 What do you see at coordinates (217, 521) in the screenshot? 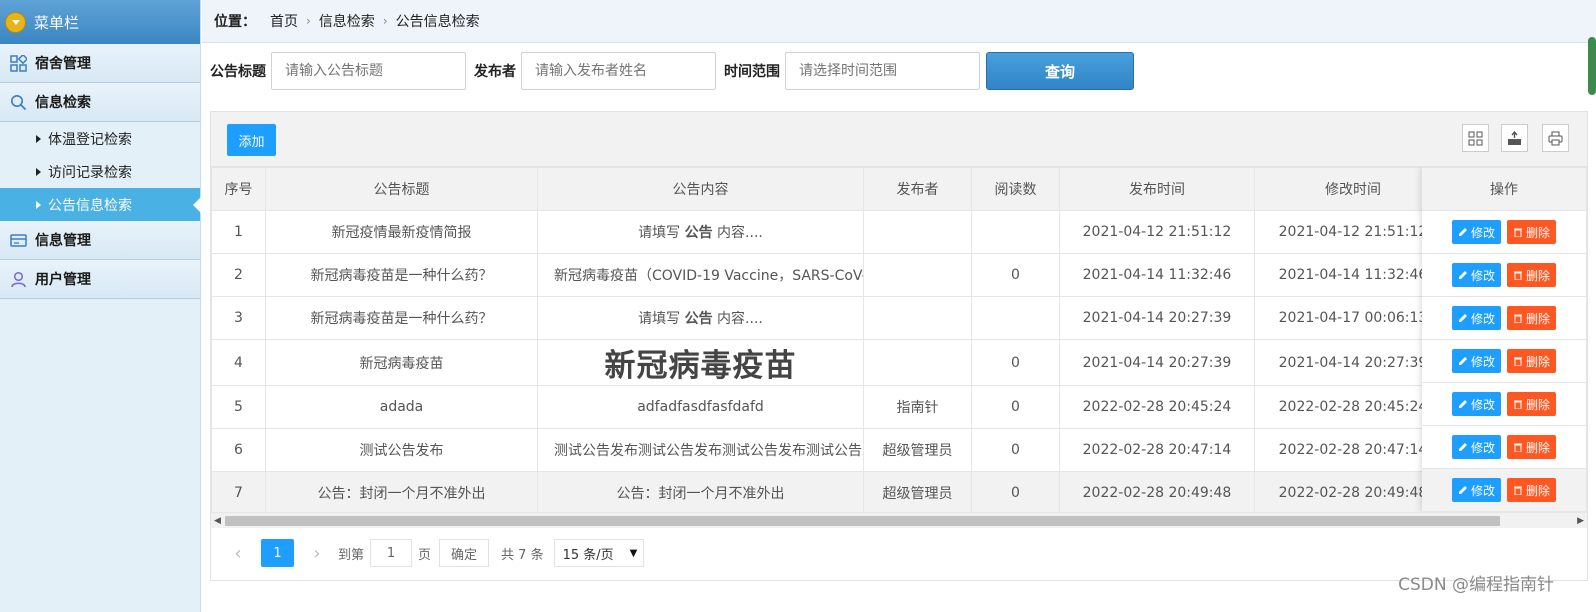
I see `scroll-left-icon: ◀` at bounding box center [217, 521].